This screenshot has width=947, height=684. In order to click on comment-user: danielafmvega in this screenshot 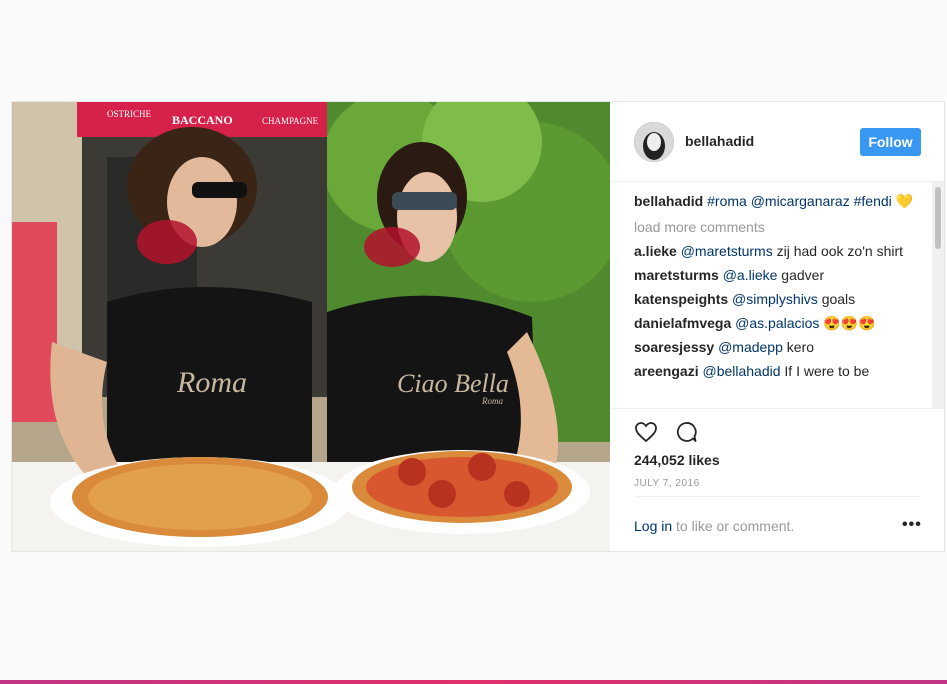, I will do `click(682, 323)`.